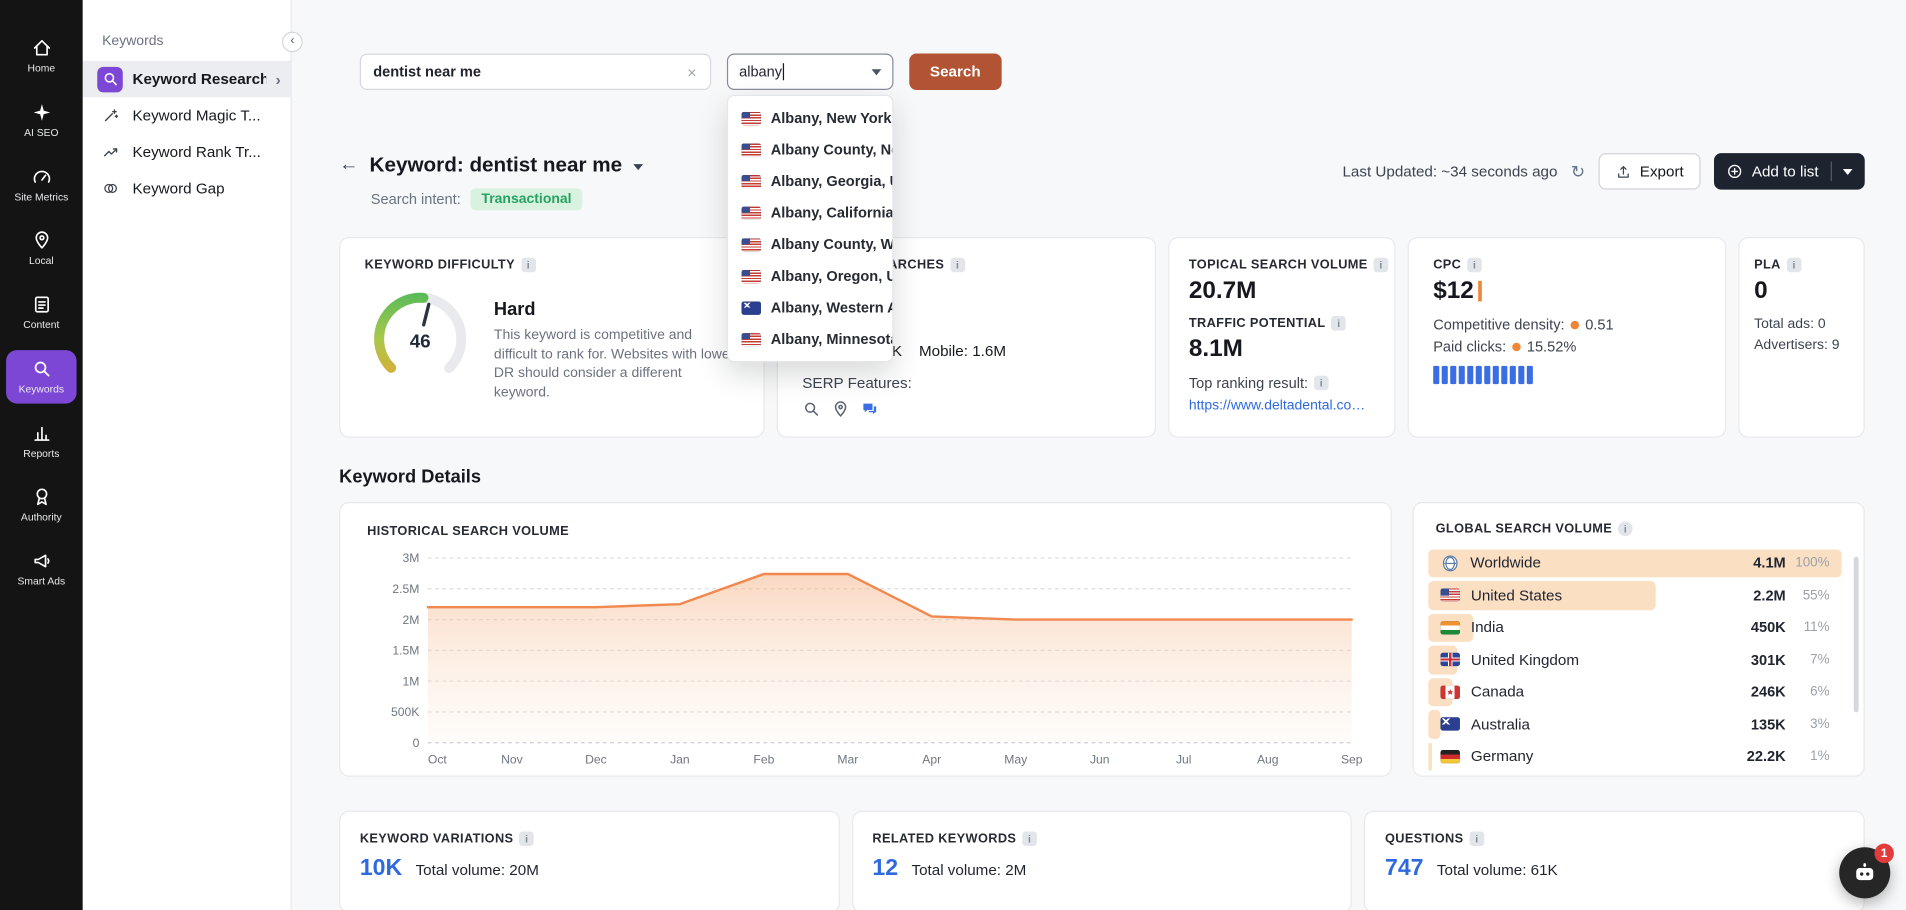 This screenshot has width=1906, height=910. What do you see at coordinates (1257, 323) in the screenshot?
I see `card-title-text: TRAFFIC POTENTIAL` at bounding box center [1257, 323].